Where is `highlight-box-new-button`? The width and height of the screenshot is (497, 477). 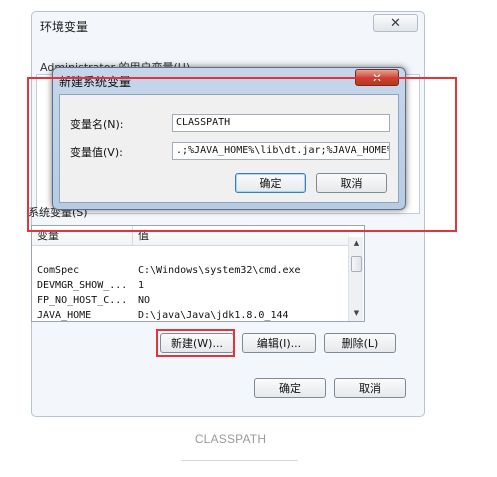 highlight-box-new-button is located at coordinates (195, 343).